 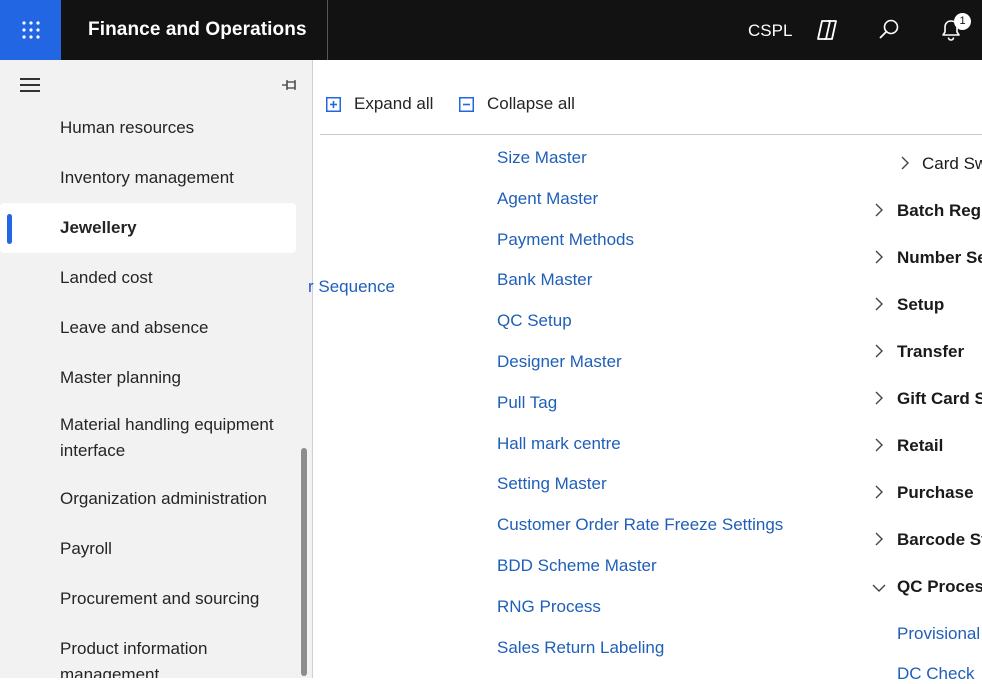 I want to click on search-button, so click(x=889, y=30).